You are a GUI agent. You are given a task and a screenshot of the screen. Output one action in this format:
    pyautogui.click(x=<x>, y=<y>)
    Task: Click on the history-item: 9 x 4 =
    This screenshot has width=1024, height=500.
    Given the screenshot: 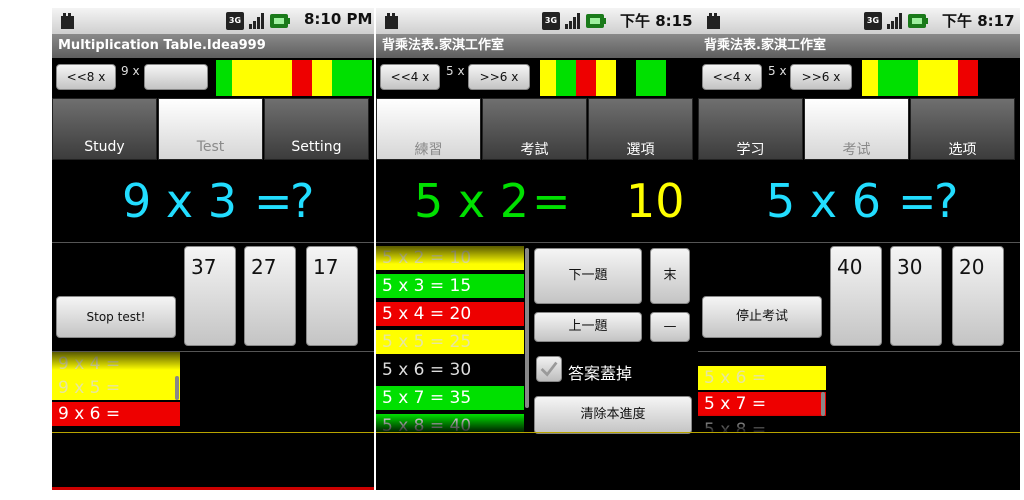 What is the action you would take?
    pyautogui.click(x=116, y=364)
    